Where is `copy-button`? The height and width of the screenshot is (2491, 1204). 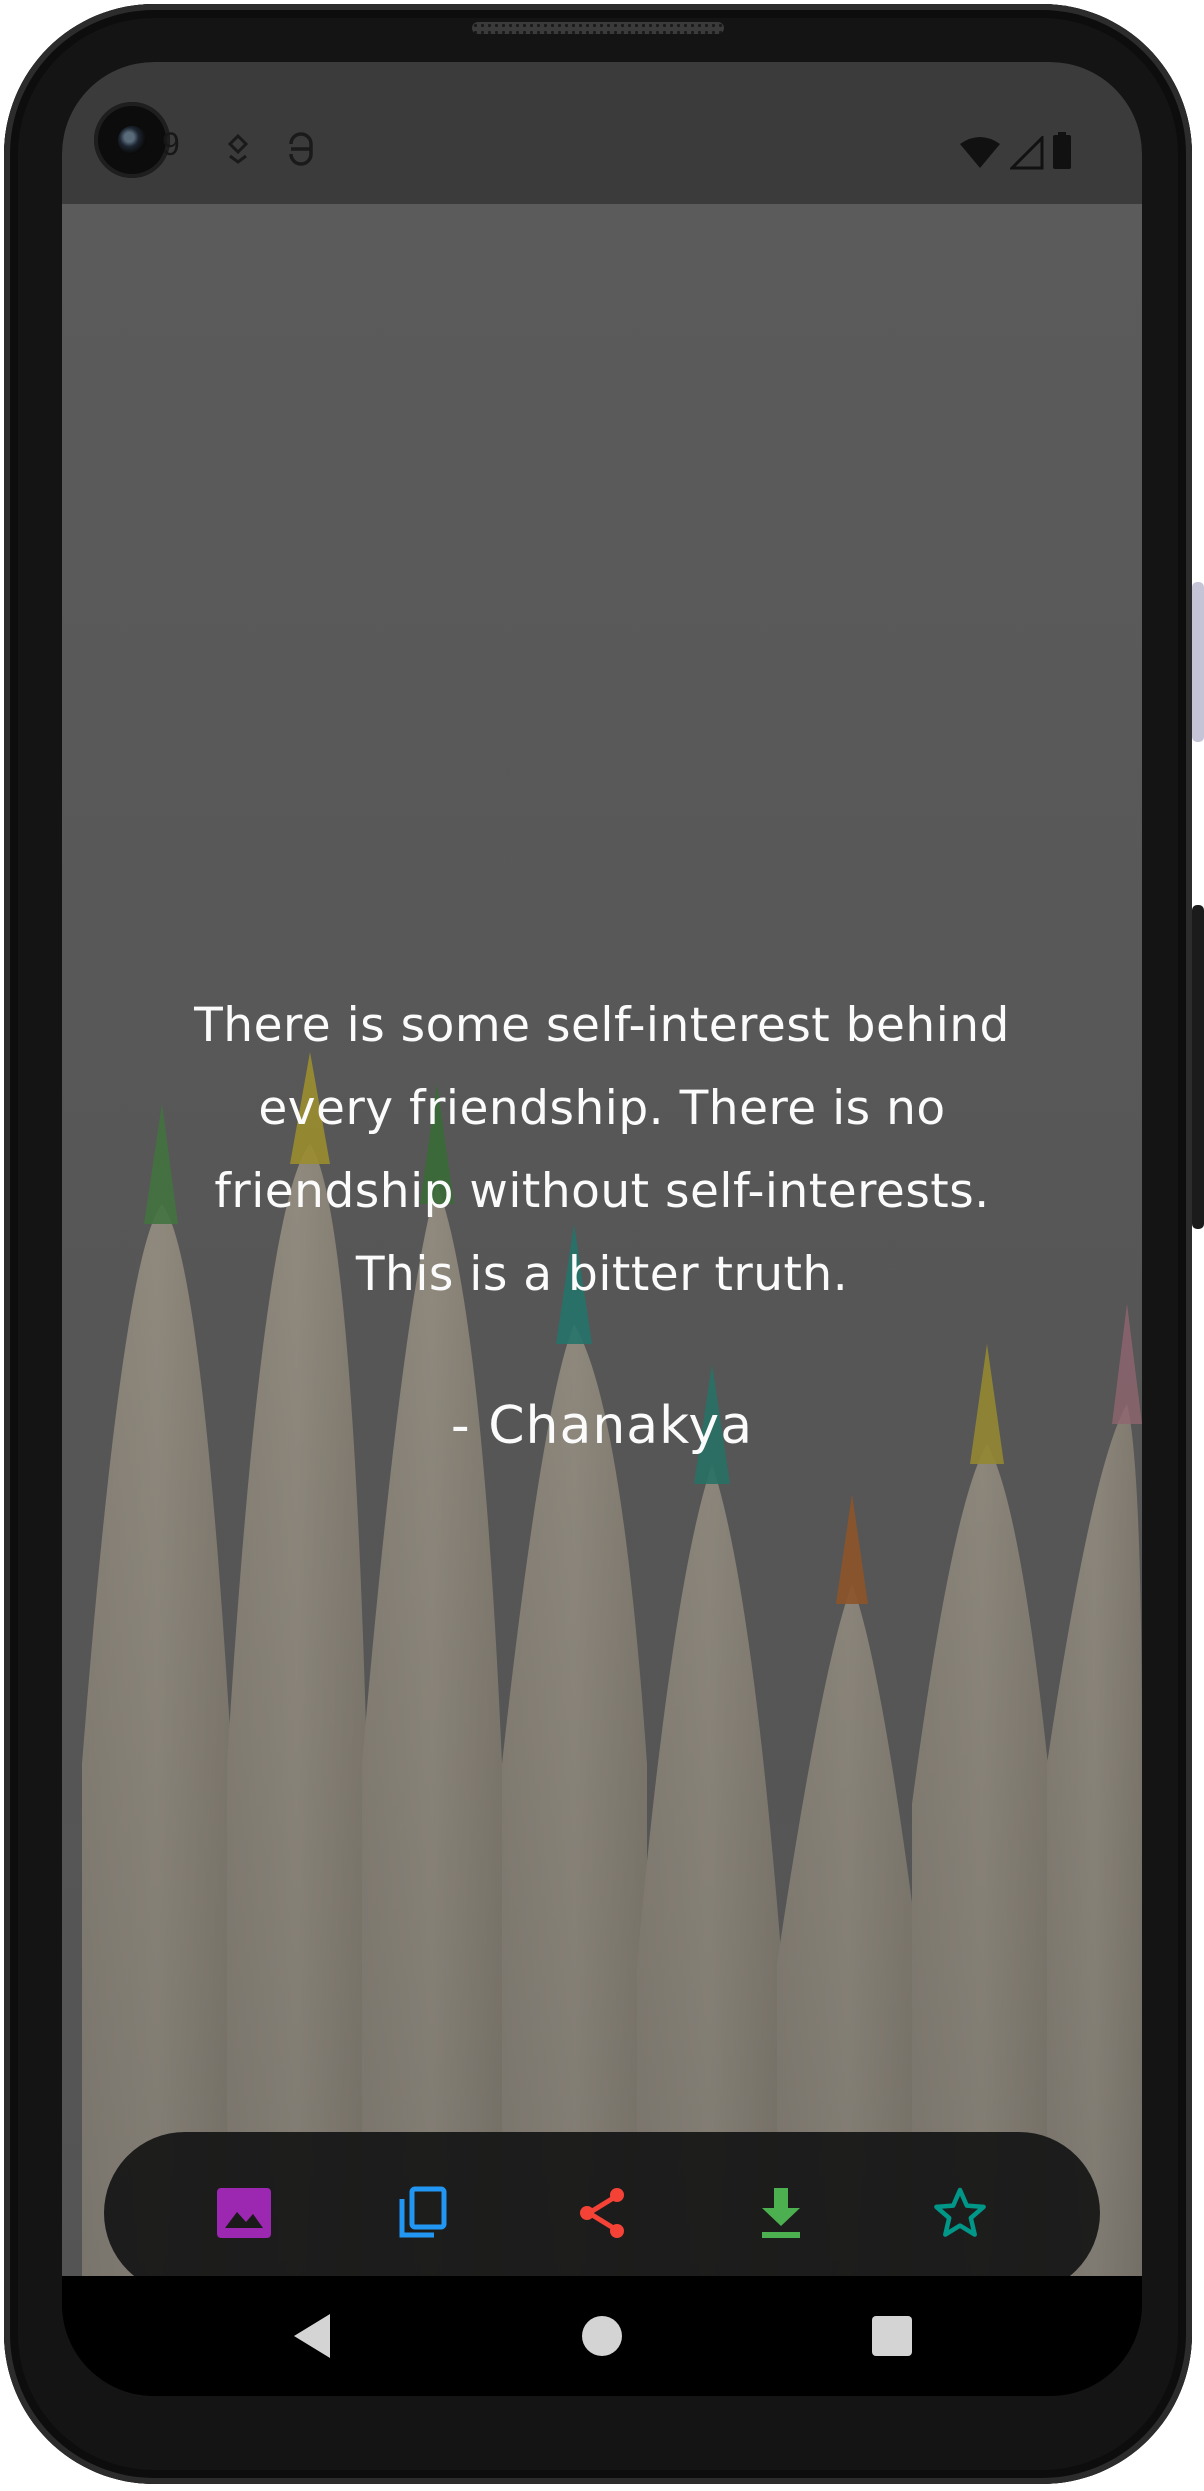
copy-button is located at coordinates (423, 2213).